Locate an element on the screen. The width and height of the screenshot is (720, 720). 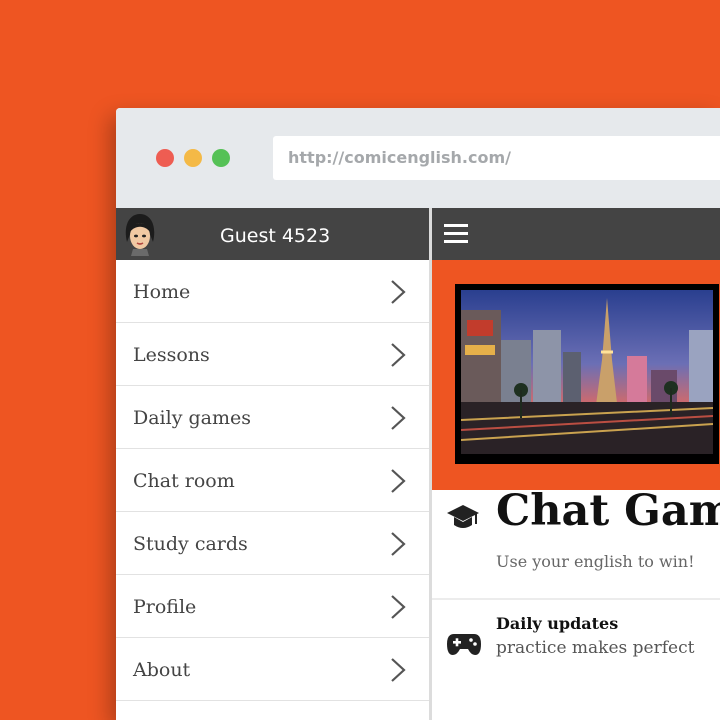
top-bar is located at coordinates (576, 234).